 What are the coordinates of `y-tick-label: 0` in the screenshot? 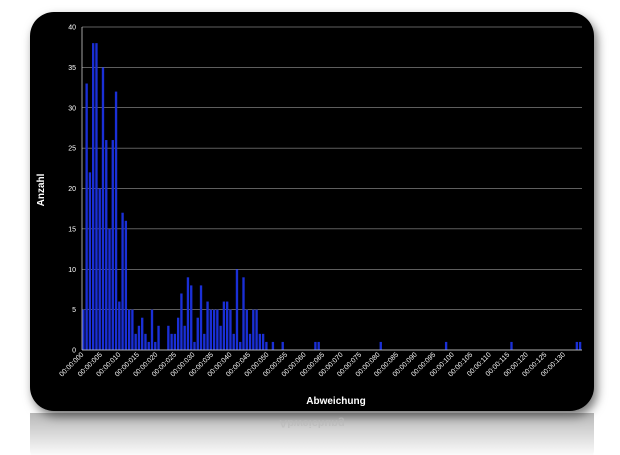 It's located at (74, 351).